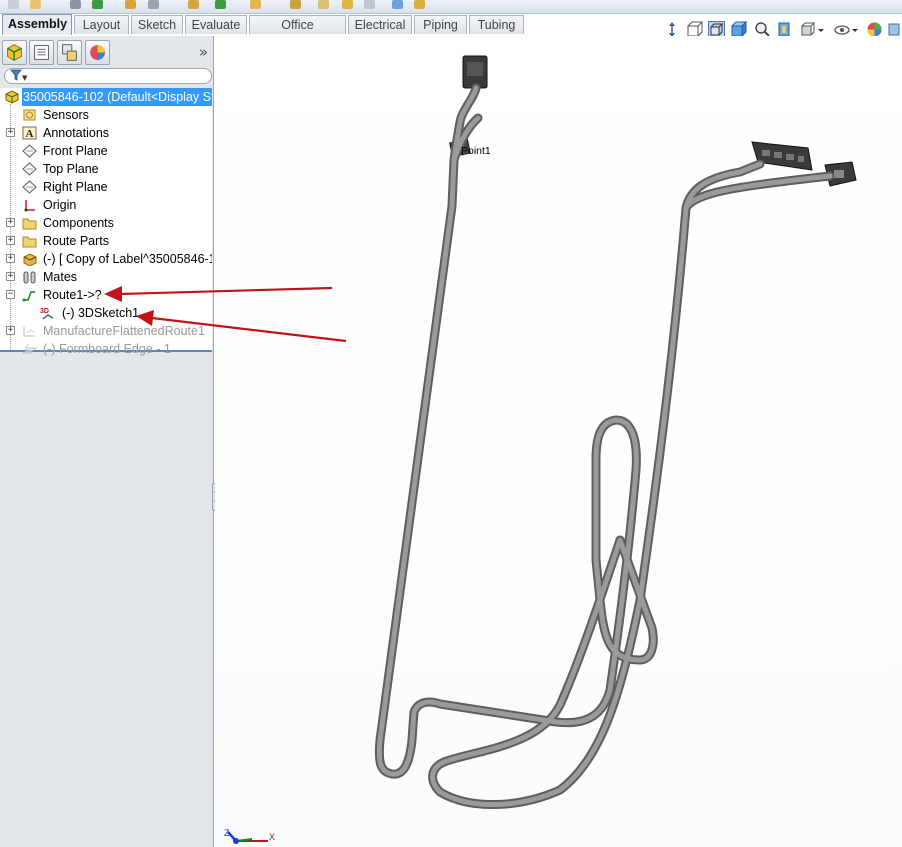 The height and width of the screenshot is (847, 902). I want to click on tree-node-label: Front Plane, so click(75, 151).